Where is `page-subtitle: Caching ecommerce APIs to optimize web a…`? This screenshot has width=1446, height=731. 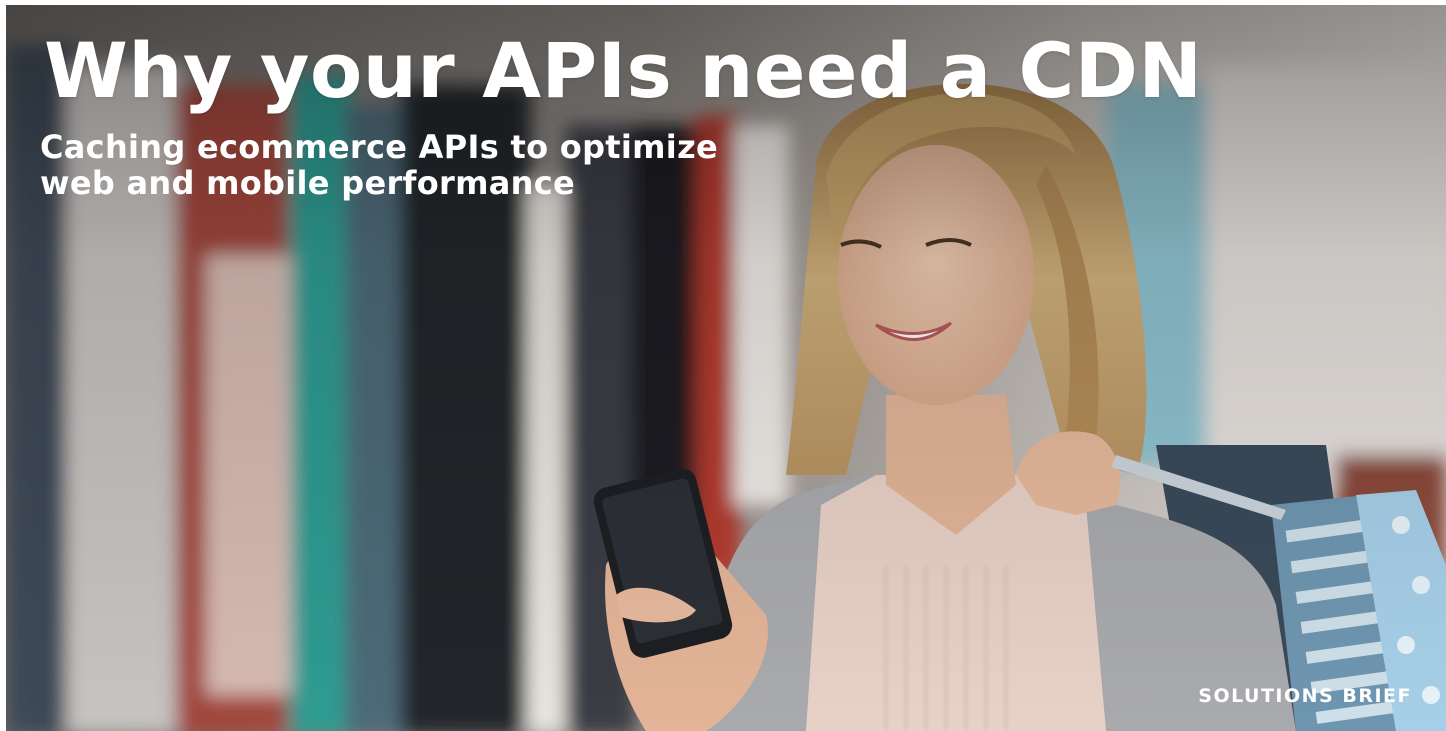
page-subtitle: Caching ecommerce APIs to optimize web a… is located at coordinates (379, 165).